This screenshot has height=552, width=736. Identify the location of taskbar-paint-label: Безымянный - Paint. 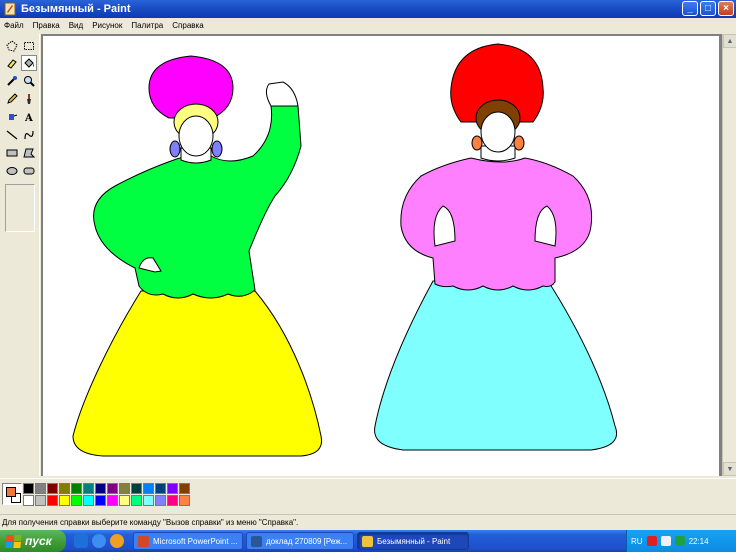
(414, 541).